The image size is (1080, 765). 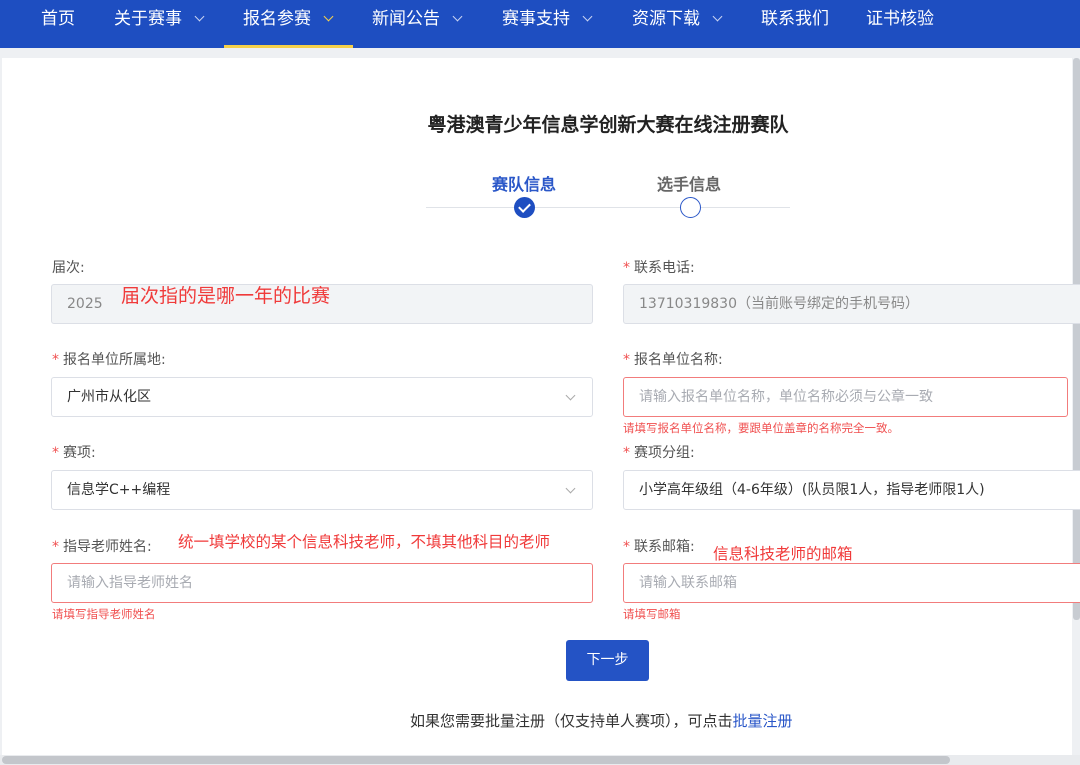 I want to click on phone-label: * 联系电话:, so click(x=659, y=267).